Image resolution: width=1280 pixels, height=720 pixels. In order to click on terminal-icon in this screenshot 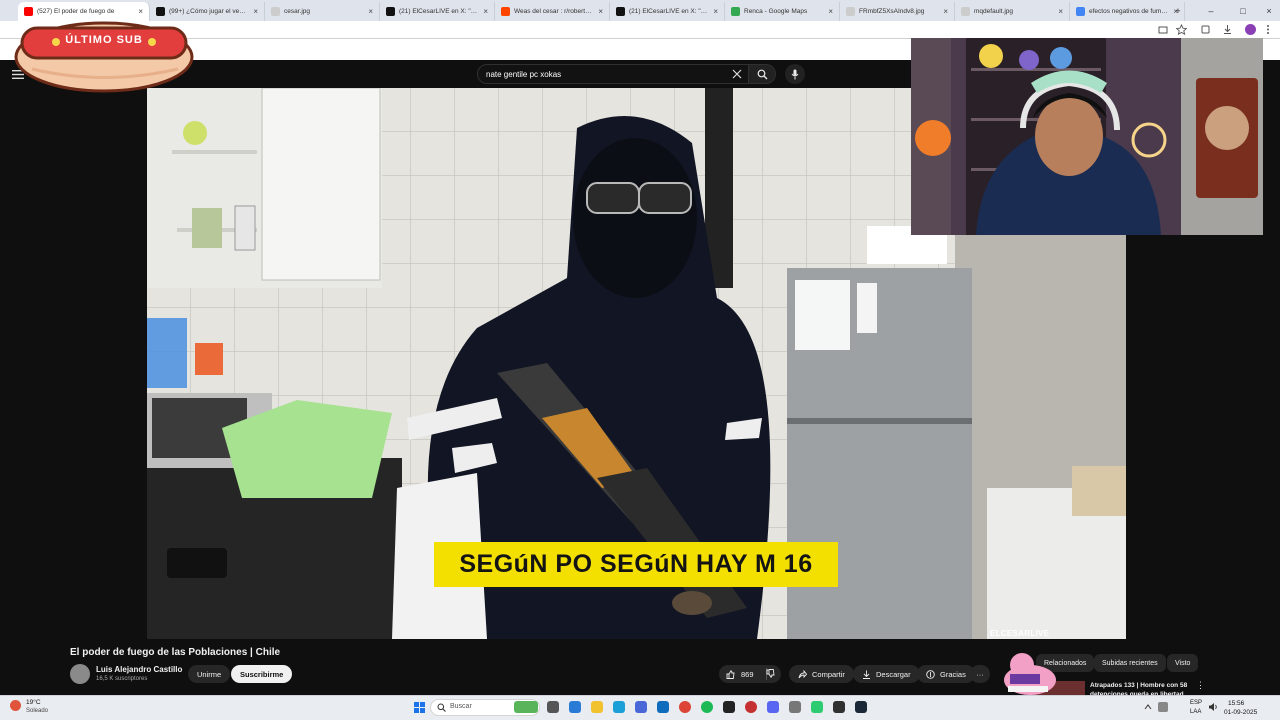, I will do `click(729, 707)`.